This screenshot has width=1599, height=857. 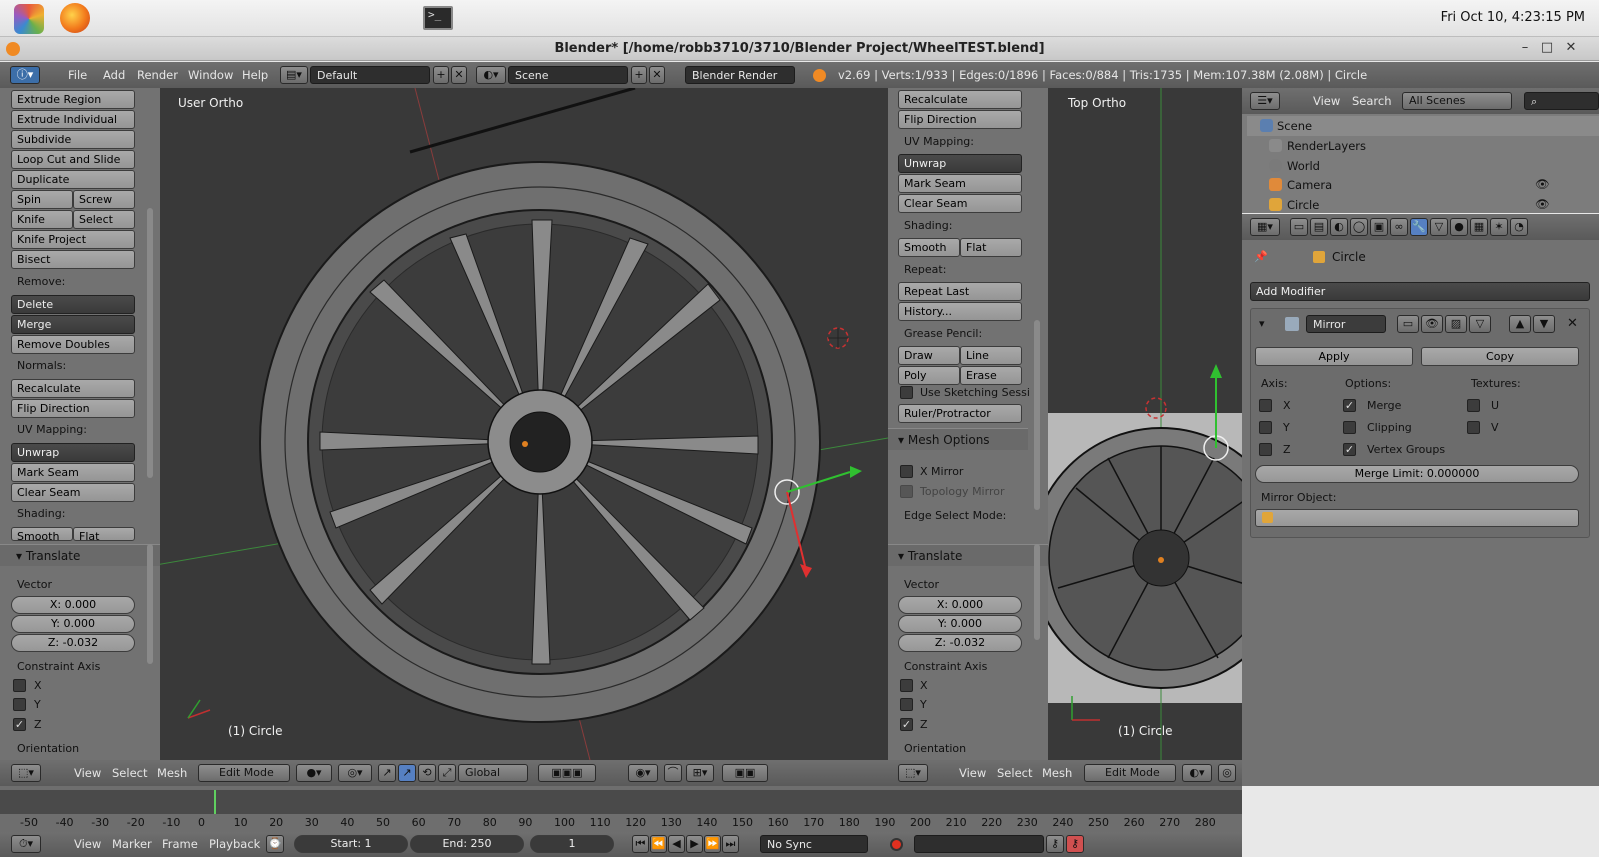 What do you see at coordinates (1265, 405) in the screenshot?
I see `axis-x-checkbox` at bounding box center [1265, 405].